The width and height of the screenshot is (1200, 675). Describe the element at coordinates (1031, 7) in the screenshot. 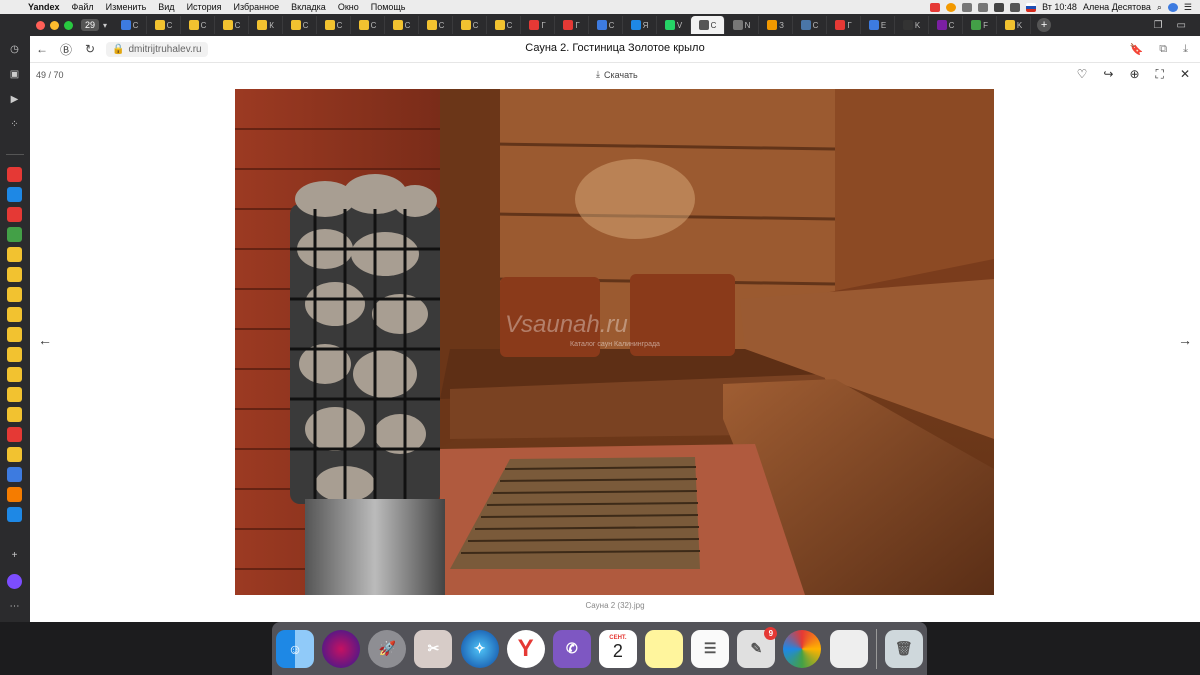

I see `input-language-icon` at that location.